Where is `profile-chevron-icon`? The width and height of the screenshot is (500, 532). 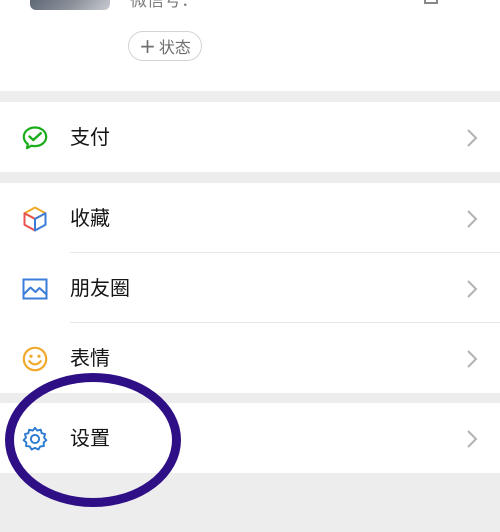
profile-chevron-icon is located at coordinates (470, 3).